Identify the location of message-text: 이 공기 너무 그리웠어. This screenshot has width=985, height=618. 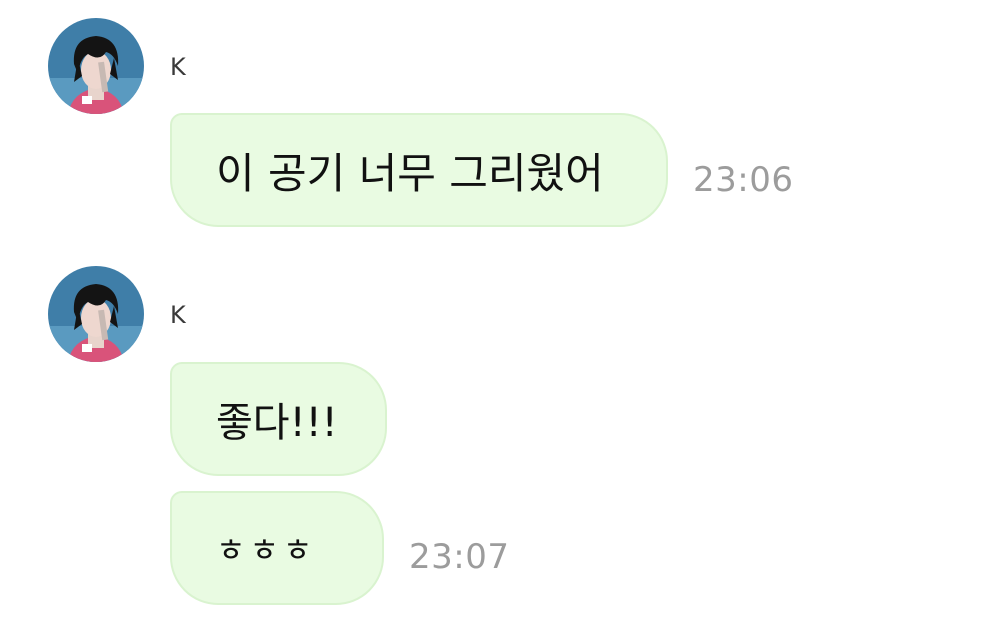
(410, 173).